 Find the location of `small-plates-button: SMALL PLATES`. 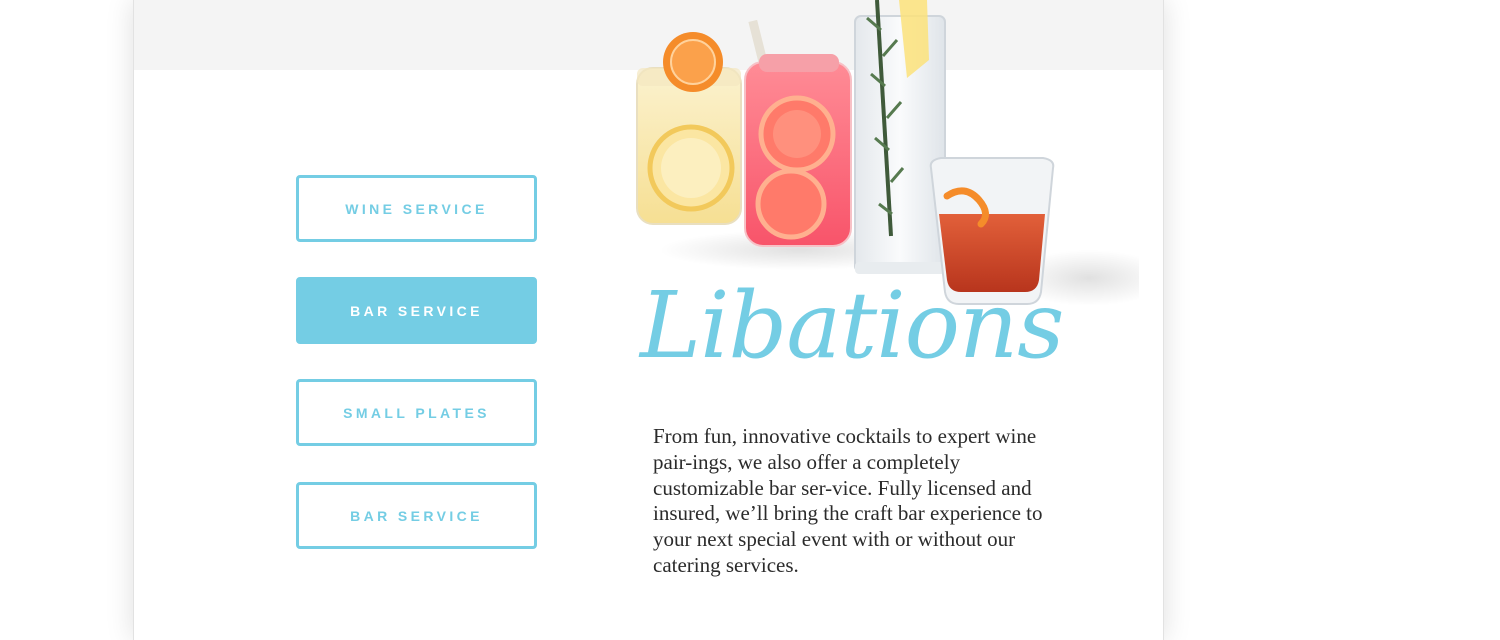

small-plates-button: SMALL PLATES is located at coordinates (416, 412).